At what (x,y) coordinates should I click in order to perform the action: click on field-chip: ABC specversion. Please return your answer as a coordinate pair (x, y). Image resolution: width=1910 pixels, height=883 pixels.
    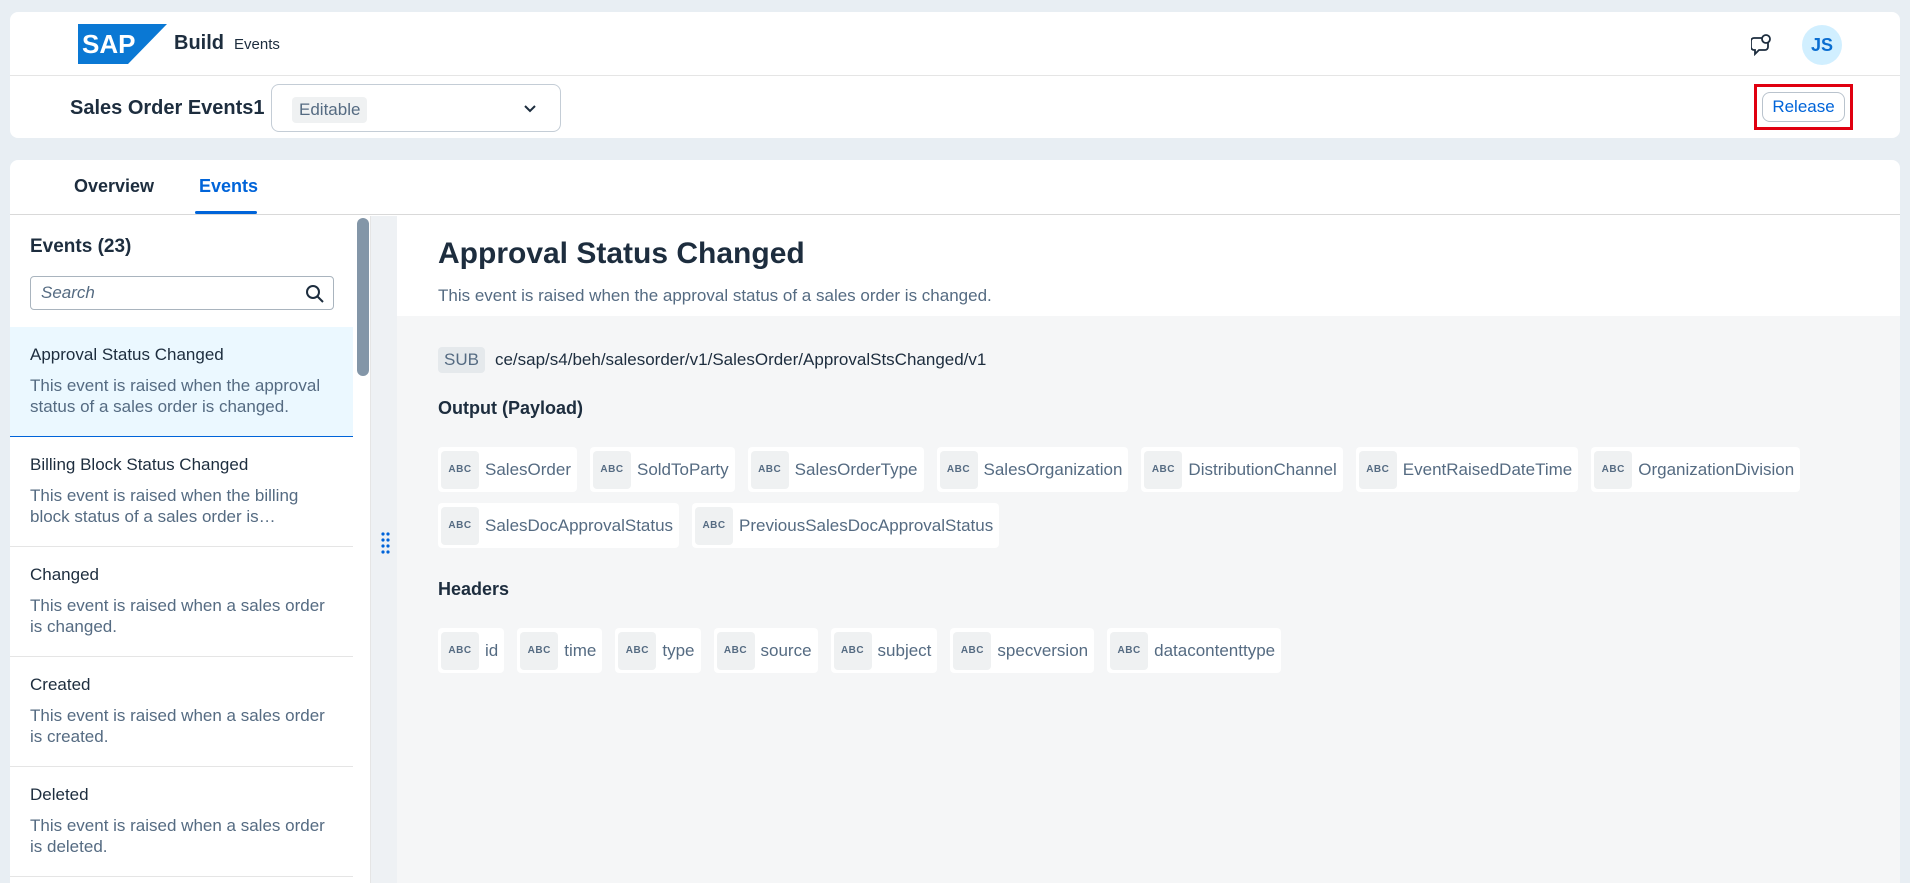
    Looking at the image, I should click on (1022, 650).